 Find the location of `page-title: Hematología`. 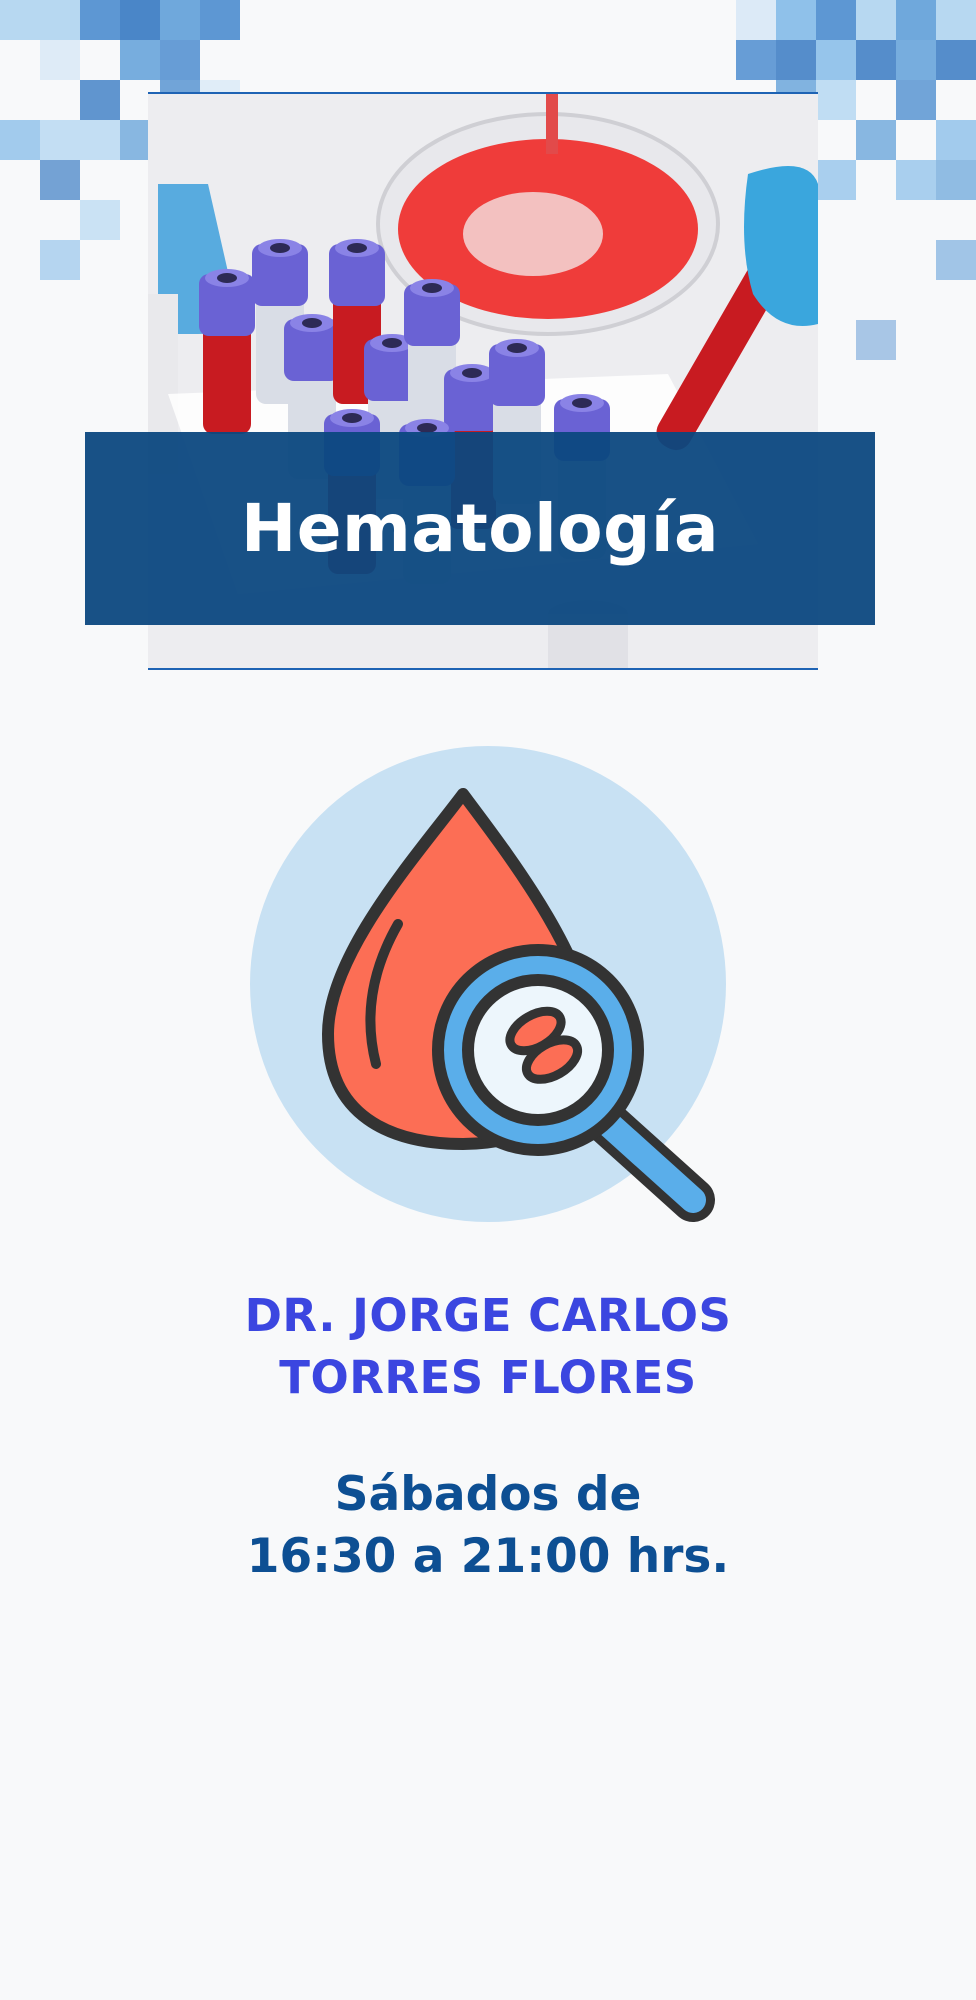

page-title: Hematología is located at coordinates (480, 528).